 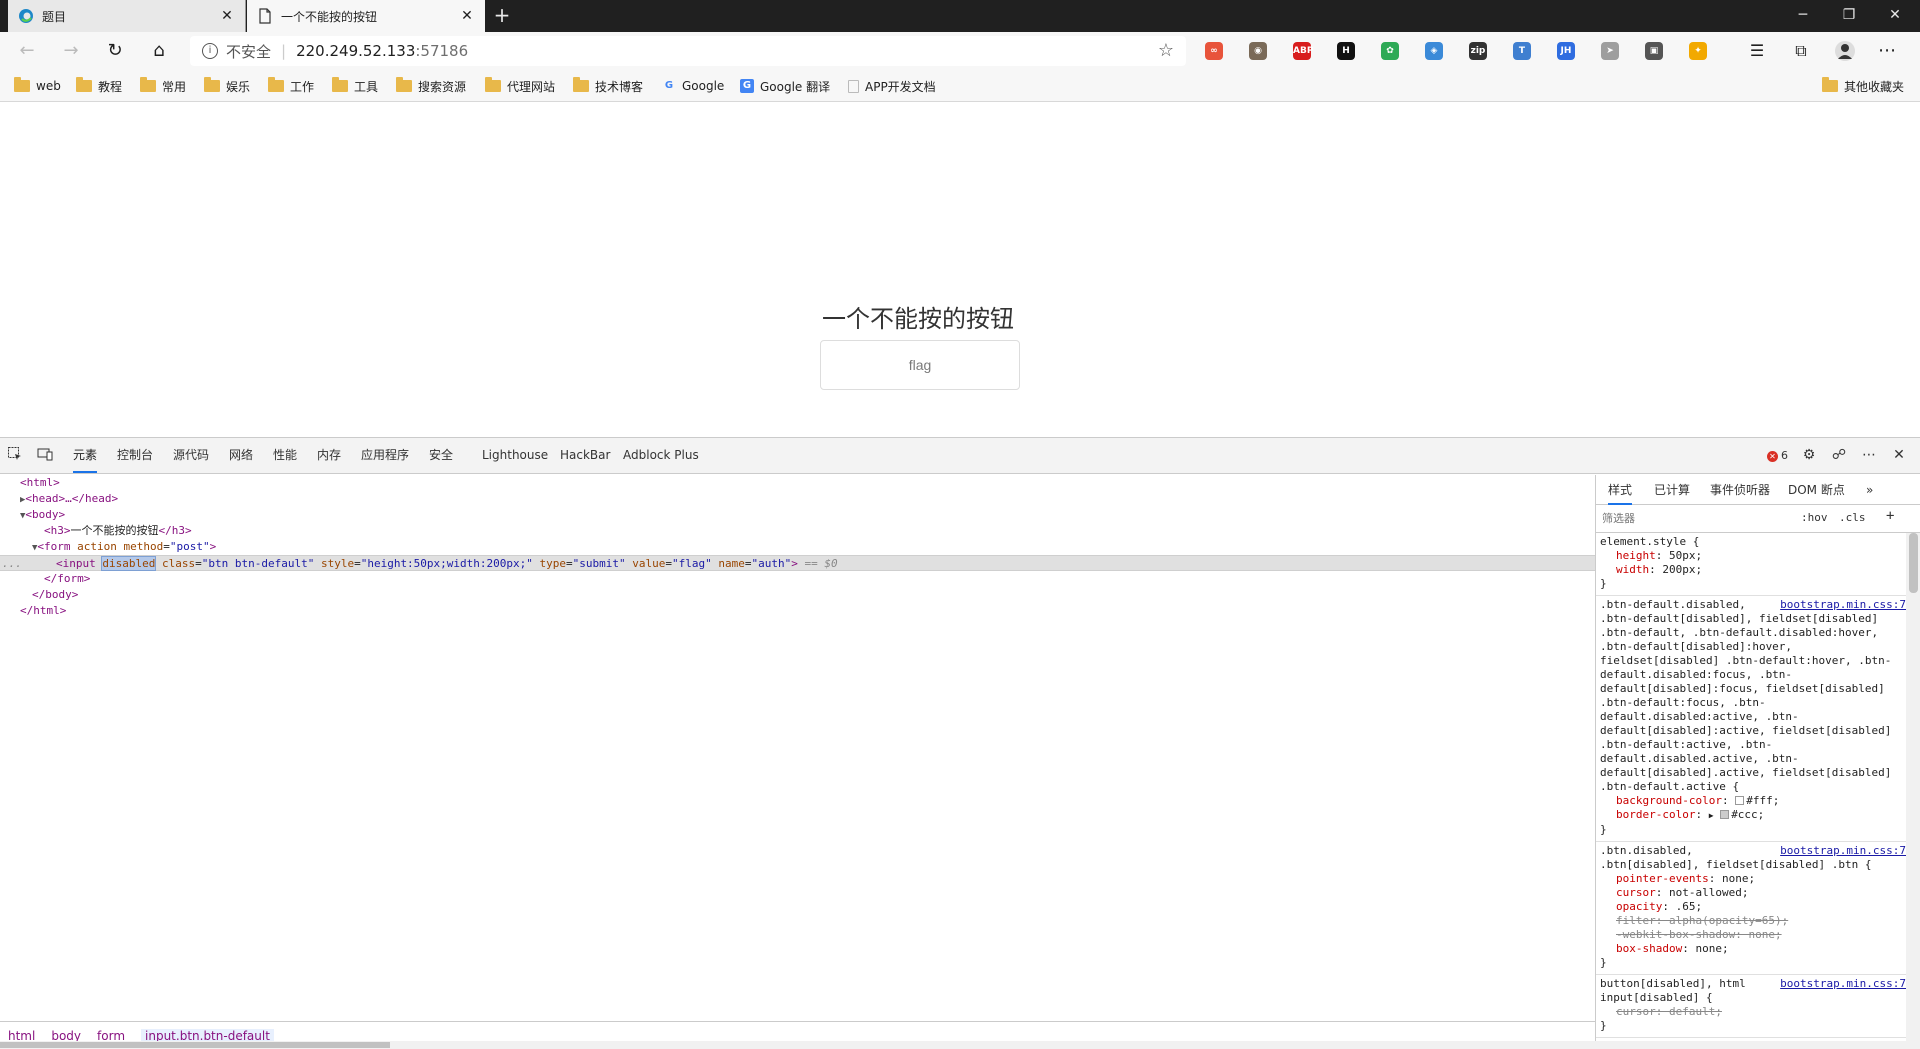 I want to click on dom-line-body-close: </body>, so click(x=797, y=595).